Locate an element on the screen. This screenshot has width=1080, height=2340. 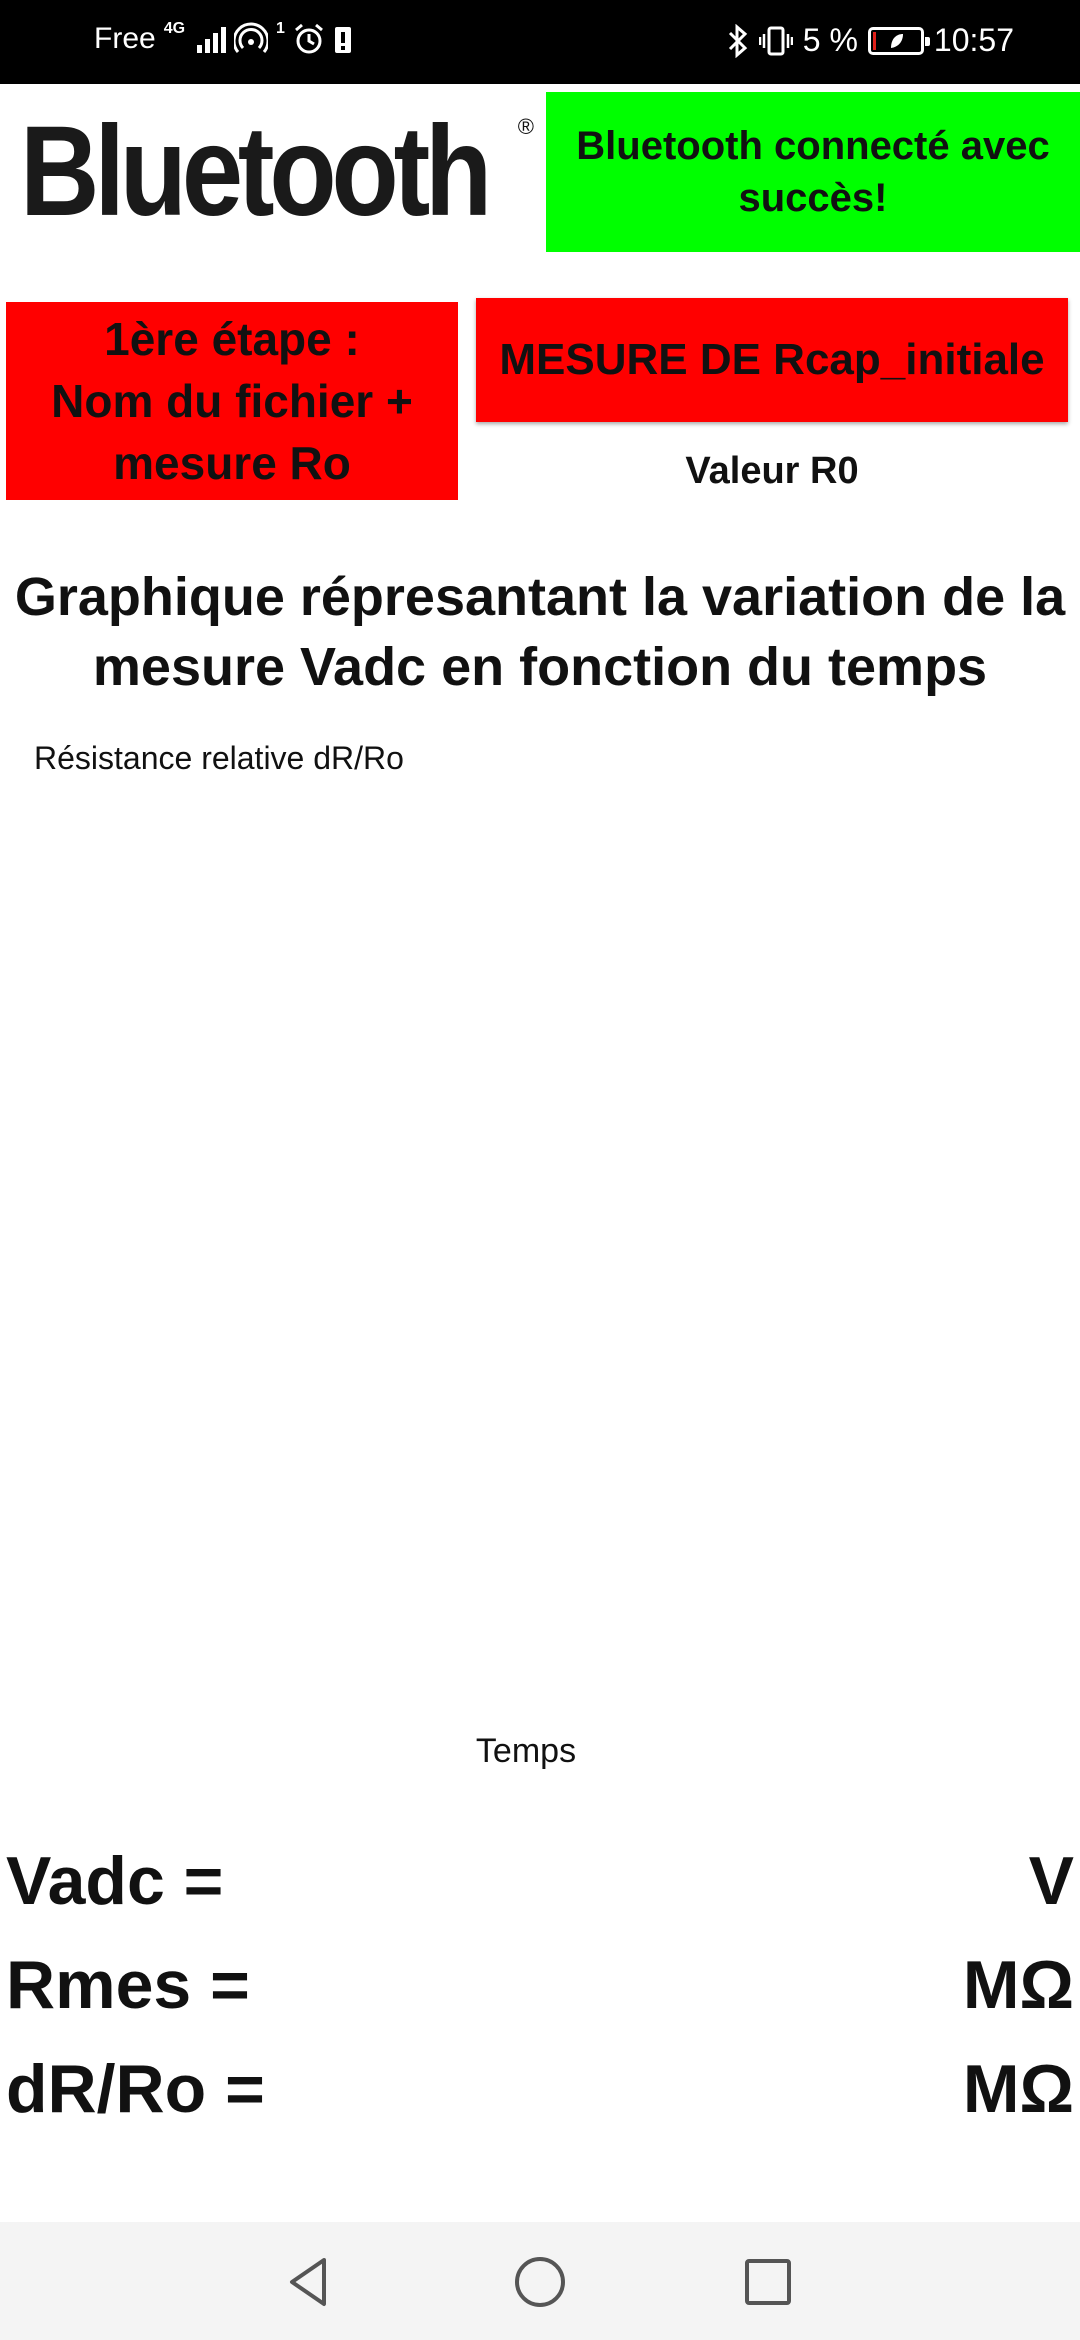
measure-rcap-button: MESURE DE Rcap_initiale is located at coordinates (772, 360).